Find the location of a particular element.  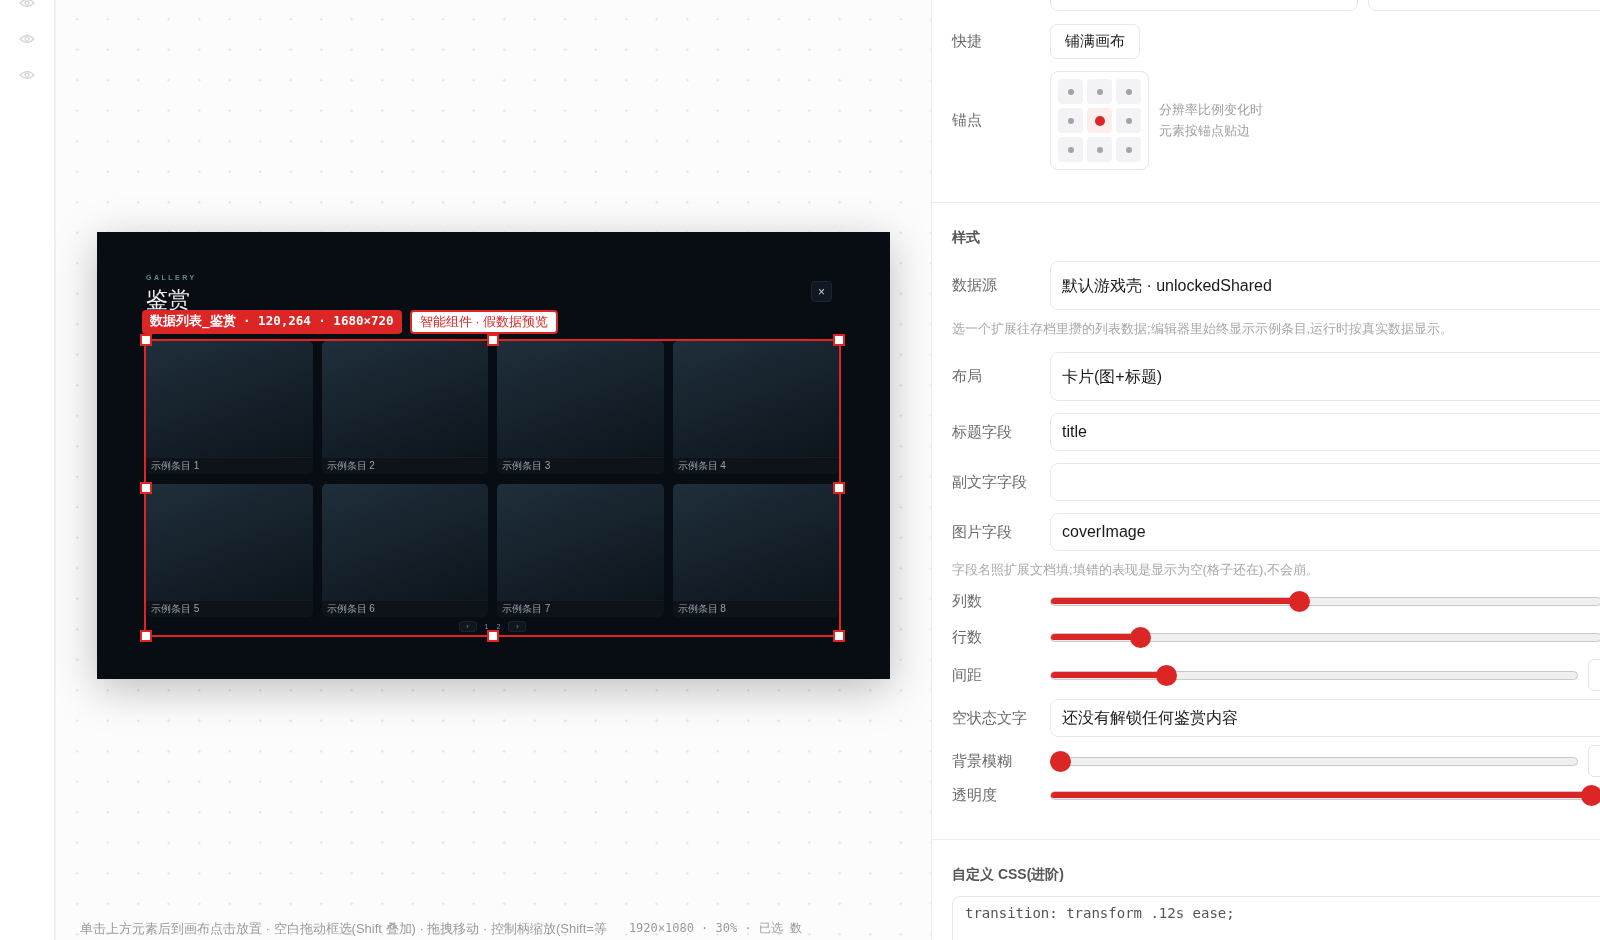

canvas-info: 1920×1080 · 30% · 已选 数 is located at coordinates (715, 928).